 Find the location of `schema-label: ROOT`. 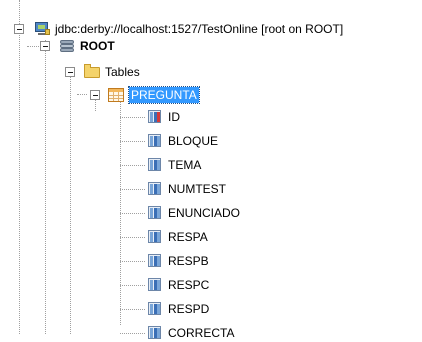

schema-label: ROOT is located at coordinates (97, 46).